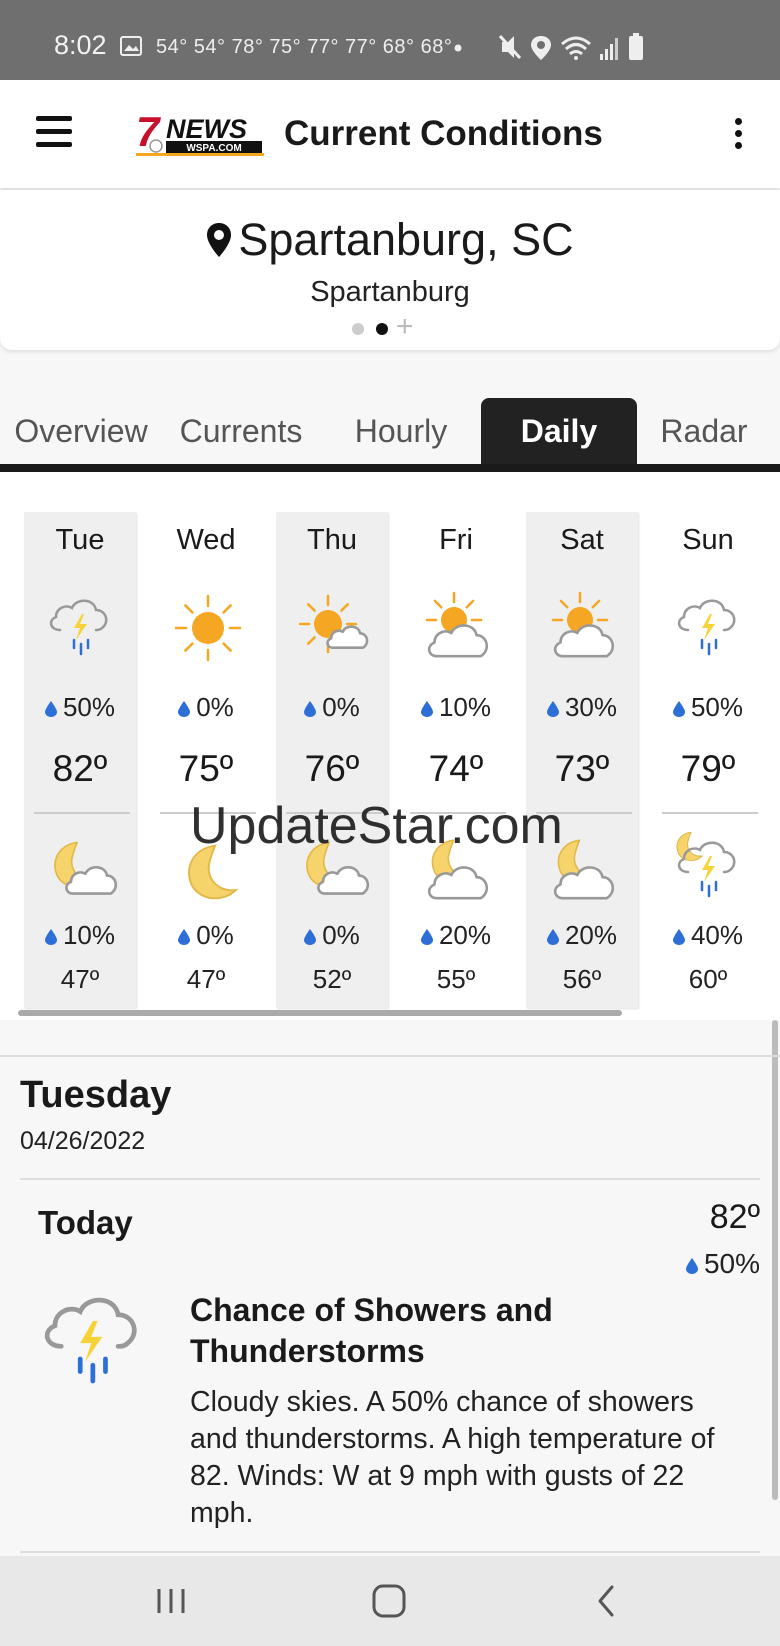 This screenshot has height=1646, width=780. What do you see at coordinates (208, 628) in the screenshot?
I see `sunny-icon` at bounding box center [208, 628].